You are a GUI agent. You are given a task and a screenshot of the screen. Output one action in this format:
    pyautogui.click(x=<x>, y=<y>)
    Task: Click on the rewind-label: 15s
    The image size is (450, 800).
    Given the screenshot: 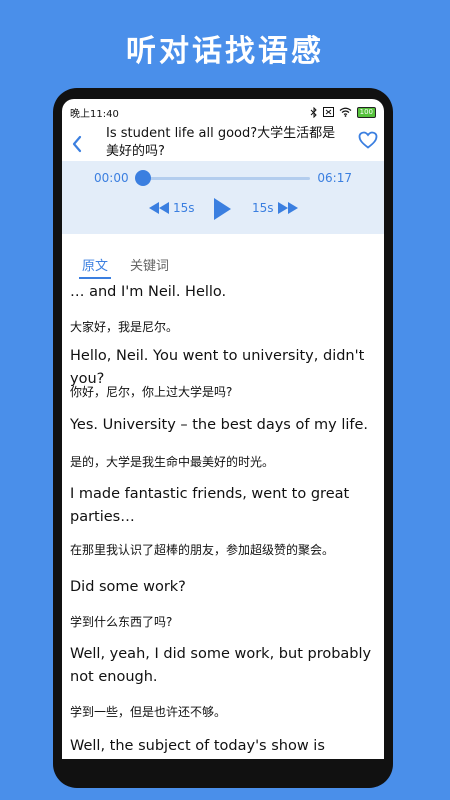 What is the action you would take?
    pyautogui.click(x=184, y=208)
    